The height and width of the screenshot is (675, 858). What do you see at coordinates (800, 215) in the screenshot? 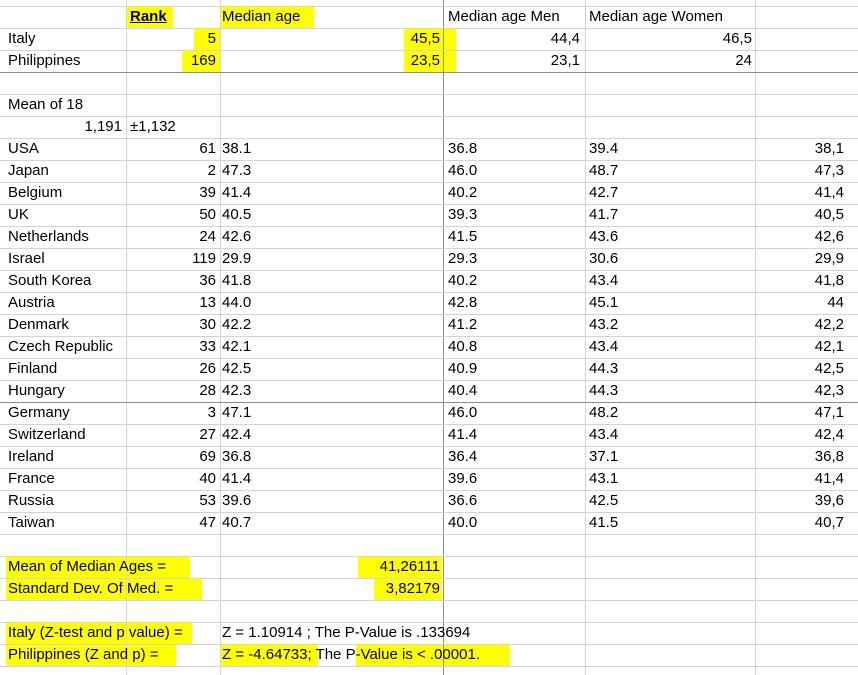
I see `row-value: 40,5` at bounding box center [800, 215].